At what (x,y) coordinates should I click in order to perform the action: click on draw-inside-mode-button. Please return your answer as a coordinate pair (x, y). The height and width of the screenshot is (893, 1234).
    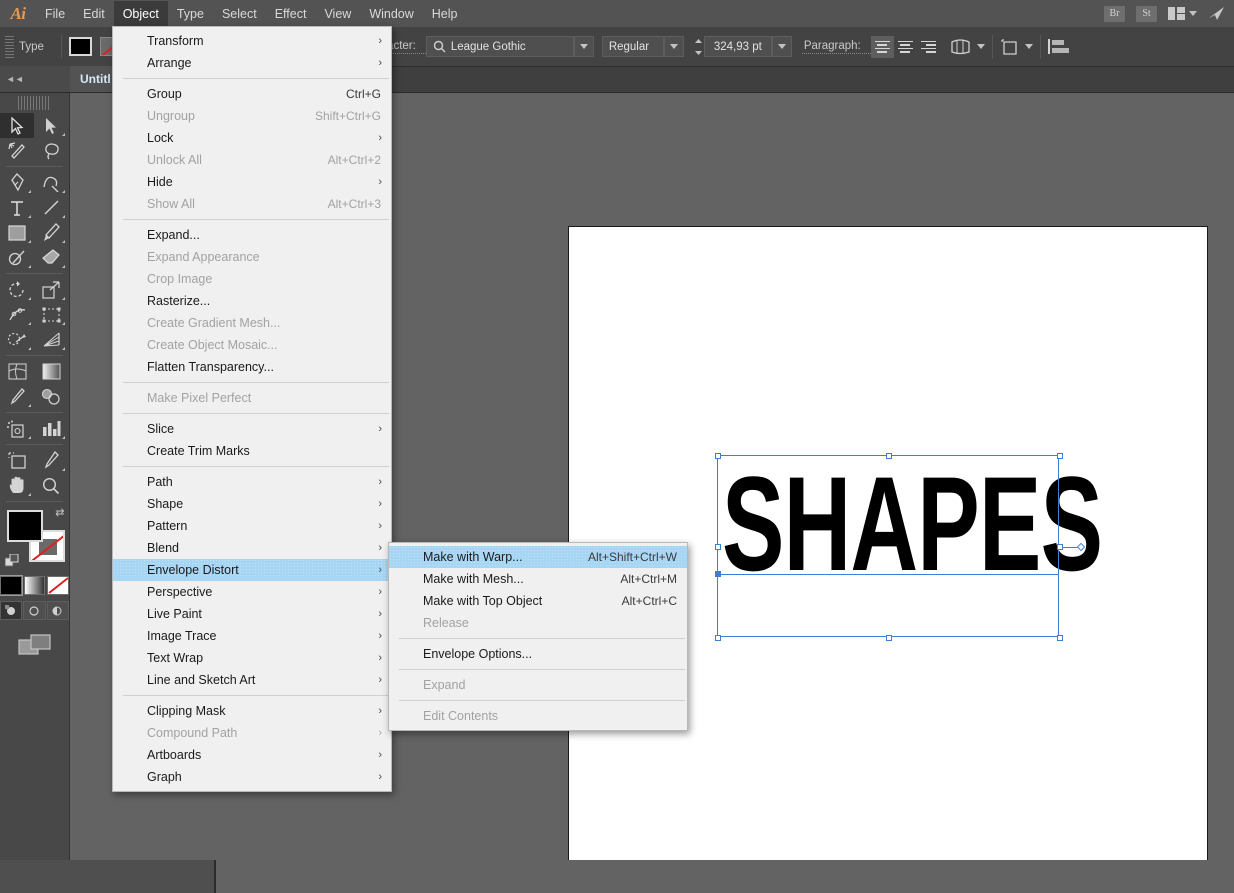
    Looking at the image, I should click on (57, 610).